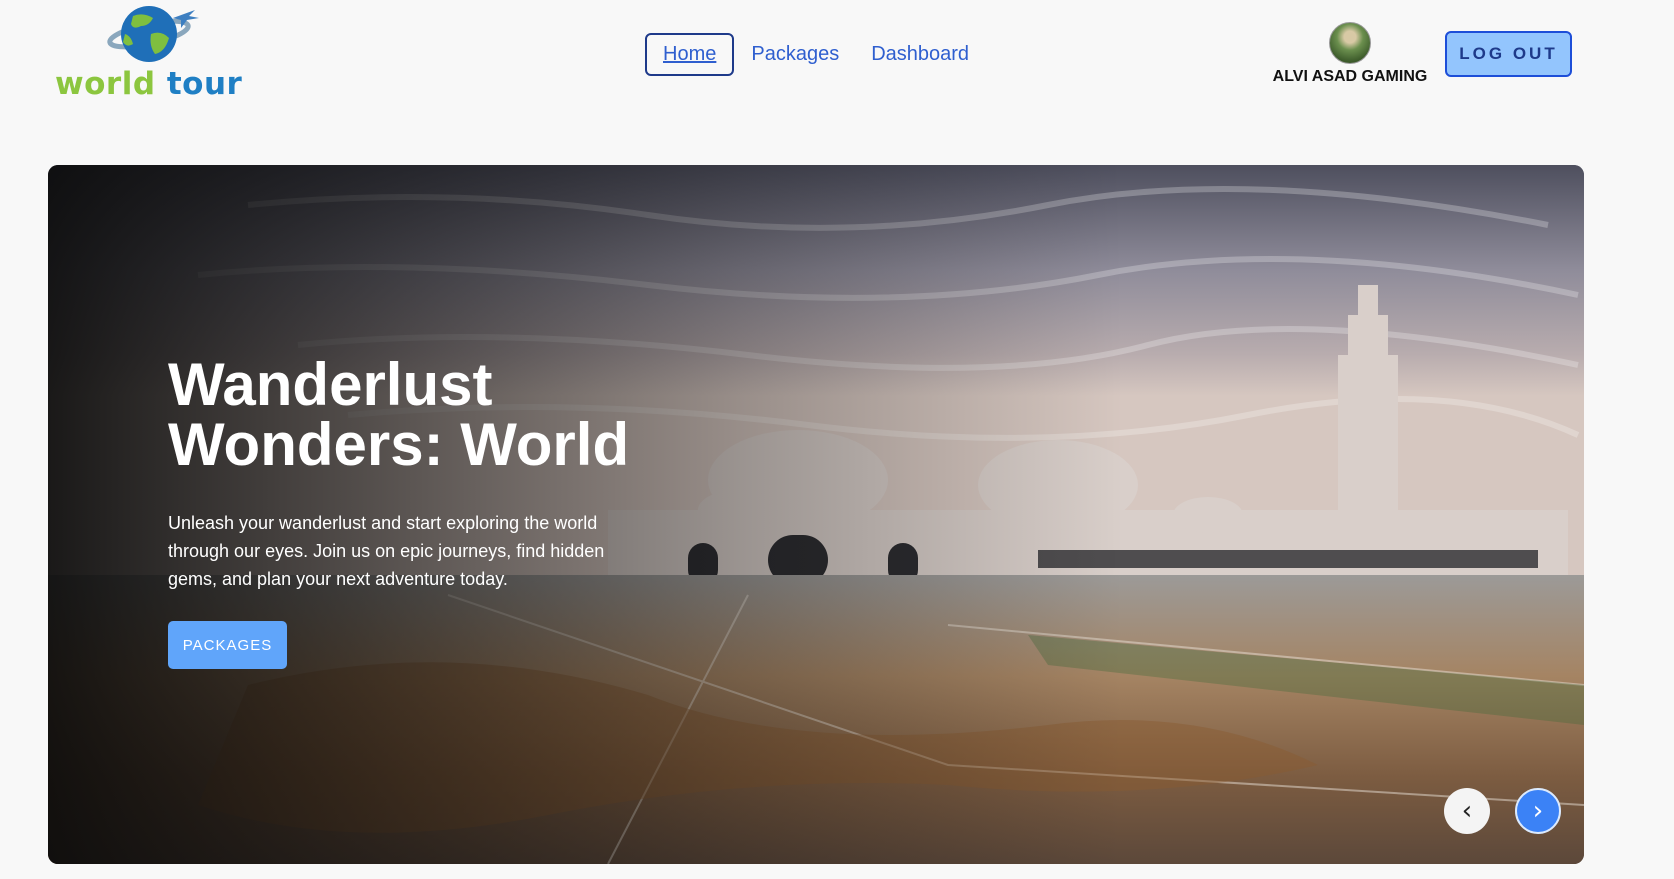 This screenshot has height=879, width=1674. Describe the element at coordinates (153, 34) in the screenshot. I see `globe-plane-icon` at that location.